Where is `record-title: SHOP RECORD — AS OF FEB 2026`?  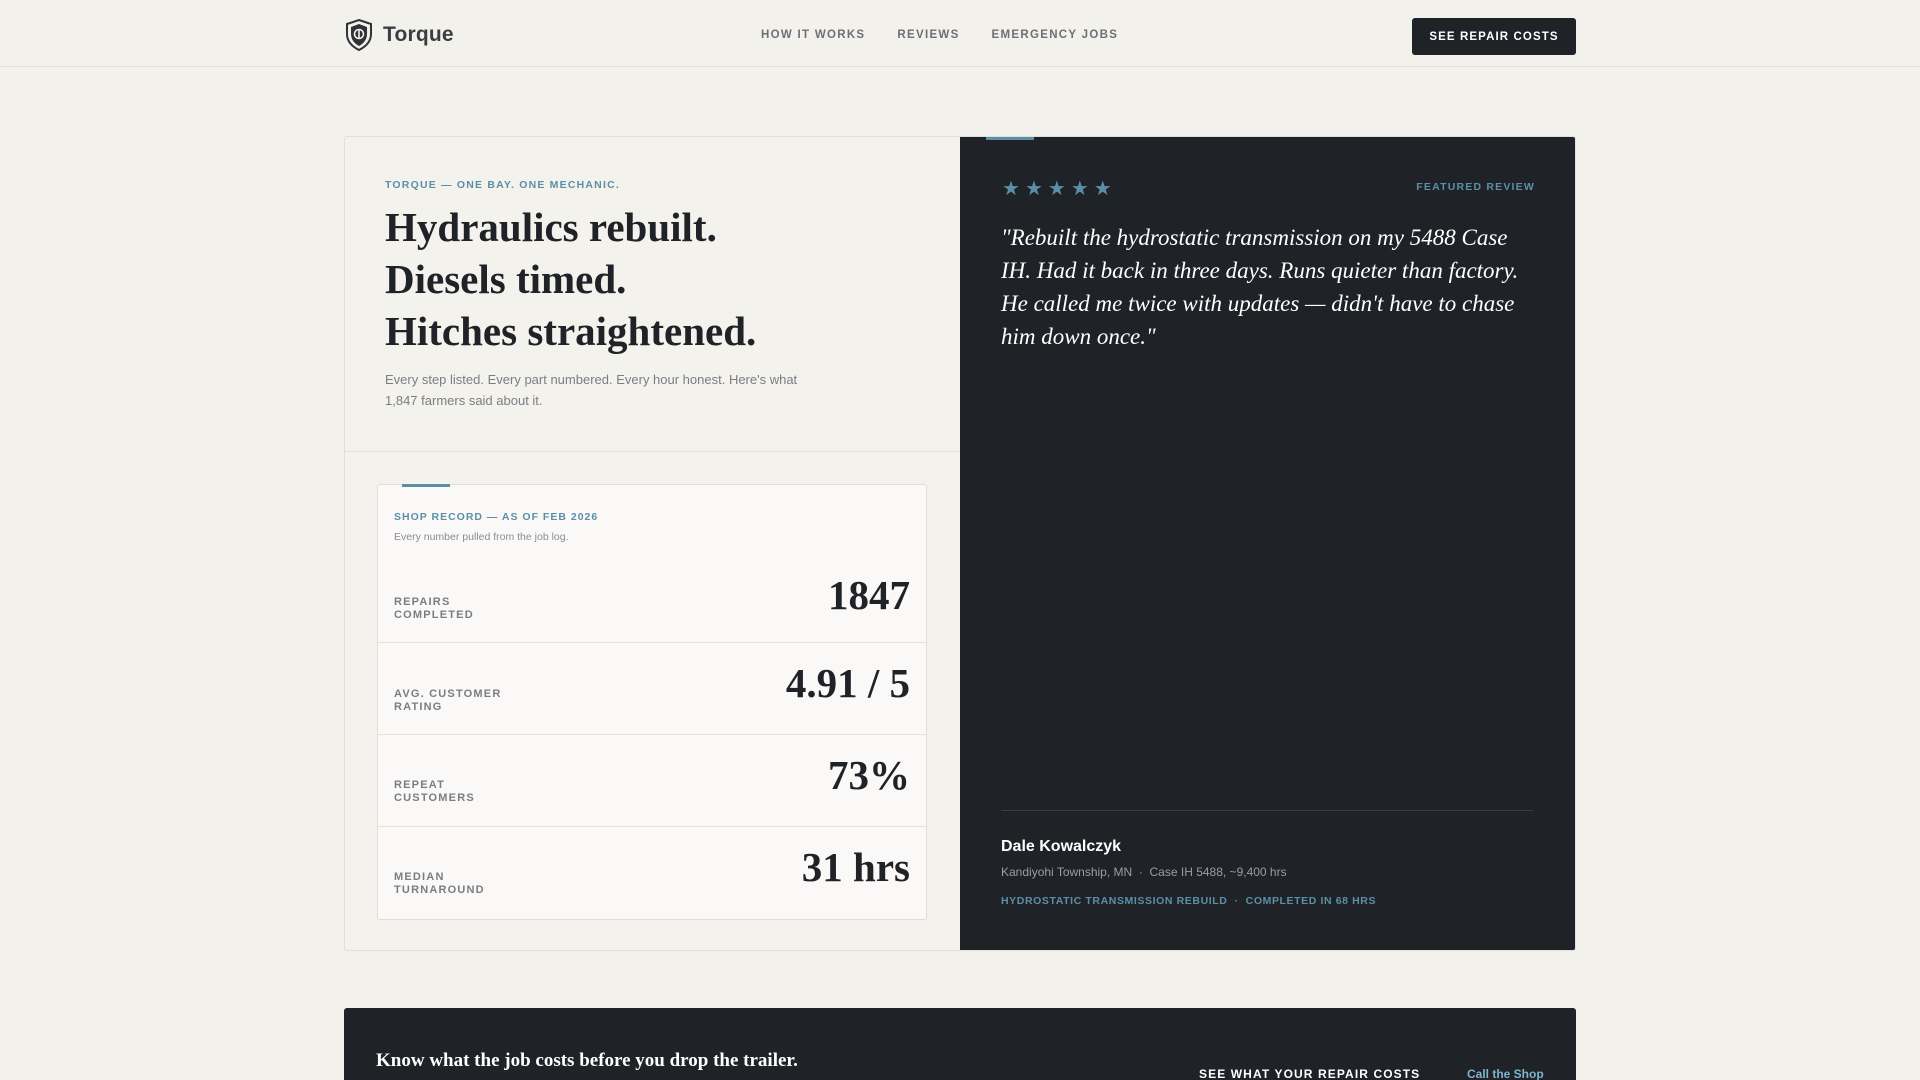
record-title: SHOP RECORD — AS OF FEB 2026 is located at coordinates (496, 517).